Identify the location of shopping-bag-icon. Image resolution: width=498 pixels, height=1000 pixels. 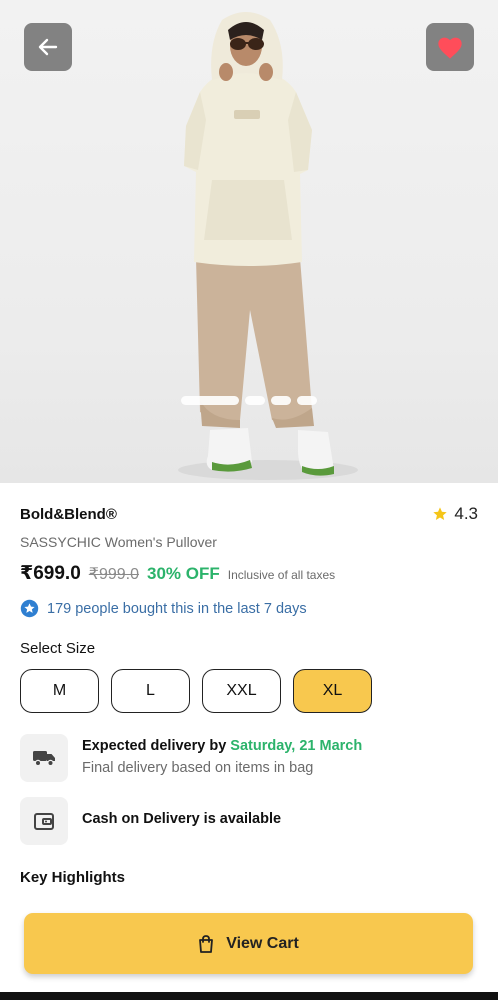
(206, 943).